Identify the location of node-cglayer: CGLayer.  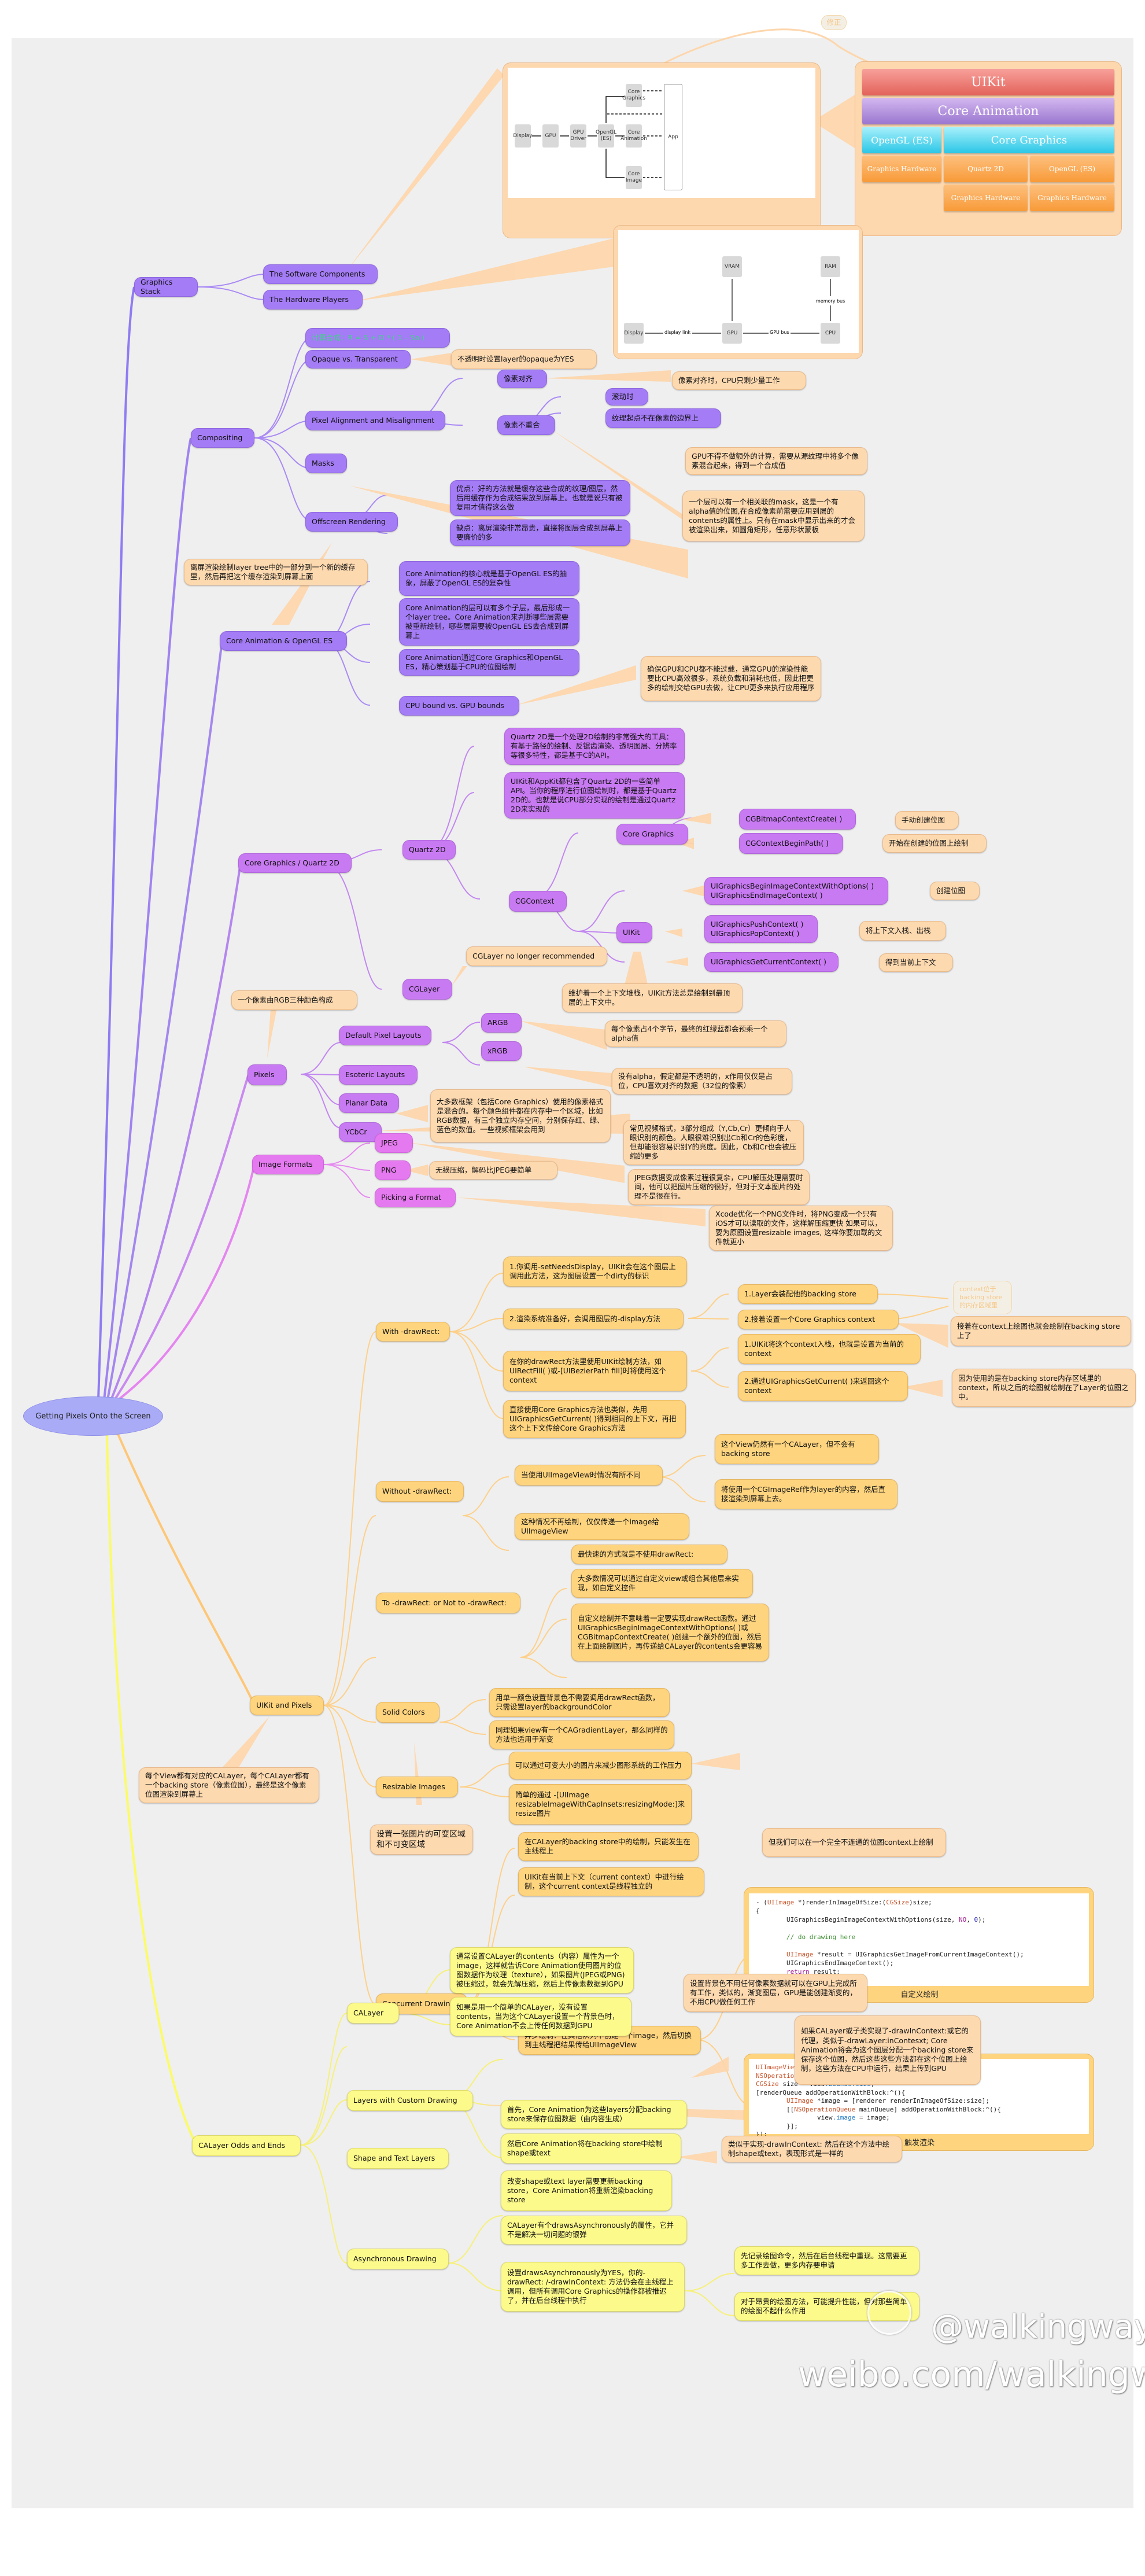
(427, 989).